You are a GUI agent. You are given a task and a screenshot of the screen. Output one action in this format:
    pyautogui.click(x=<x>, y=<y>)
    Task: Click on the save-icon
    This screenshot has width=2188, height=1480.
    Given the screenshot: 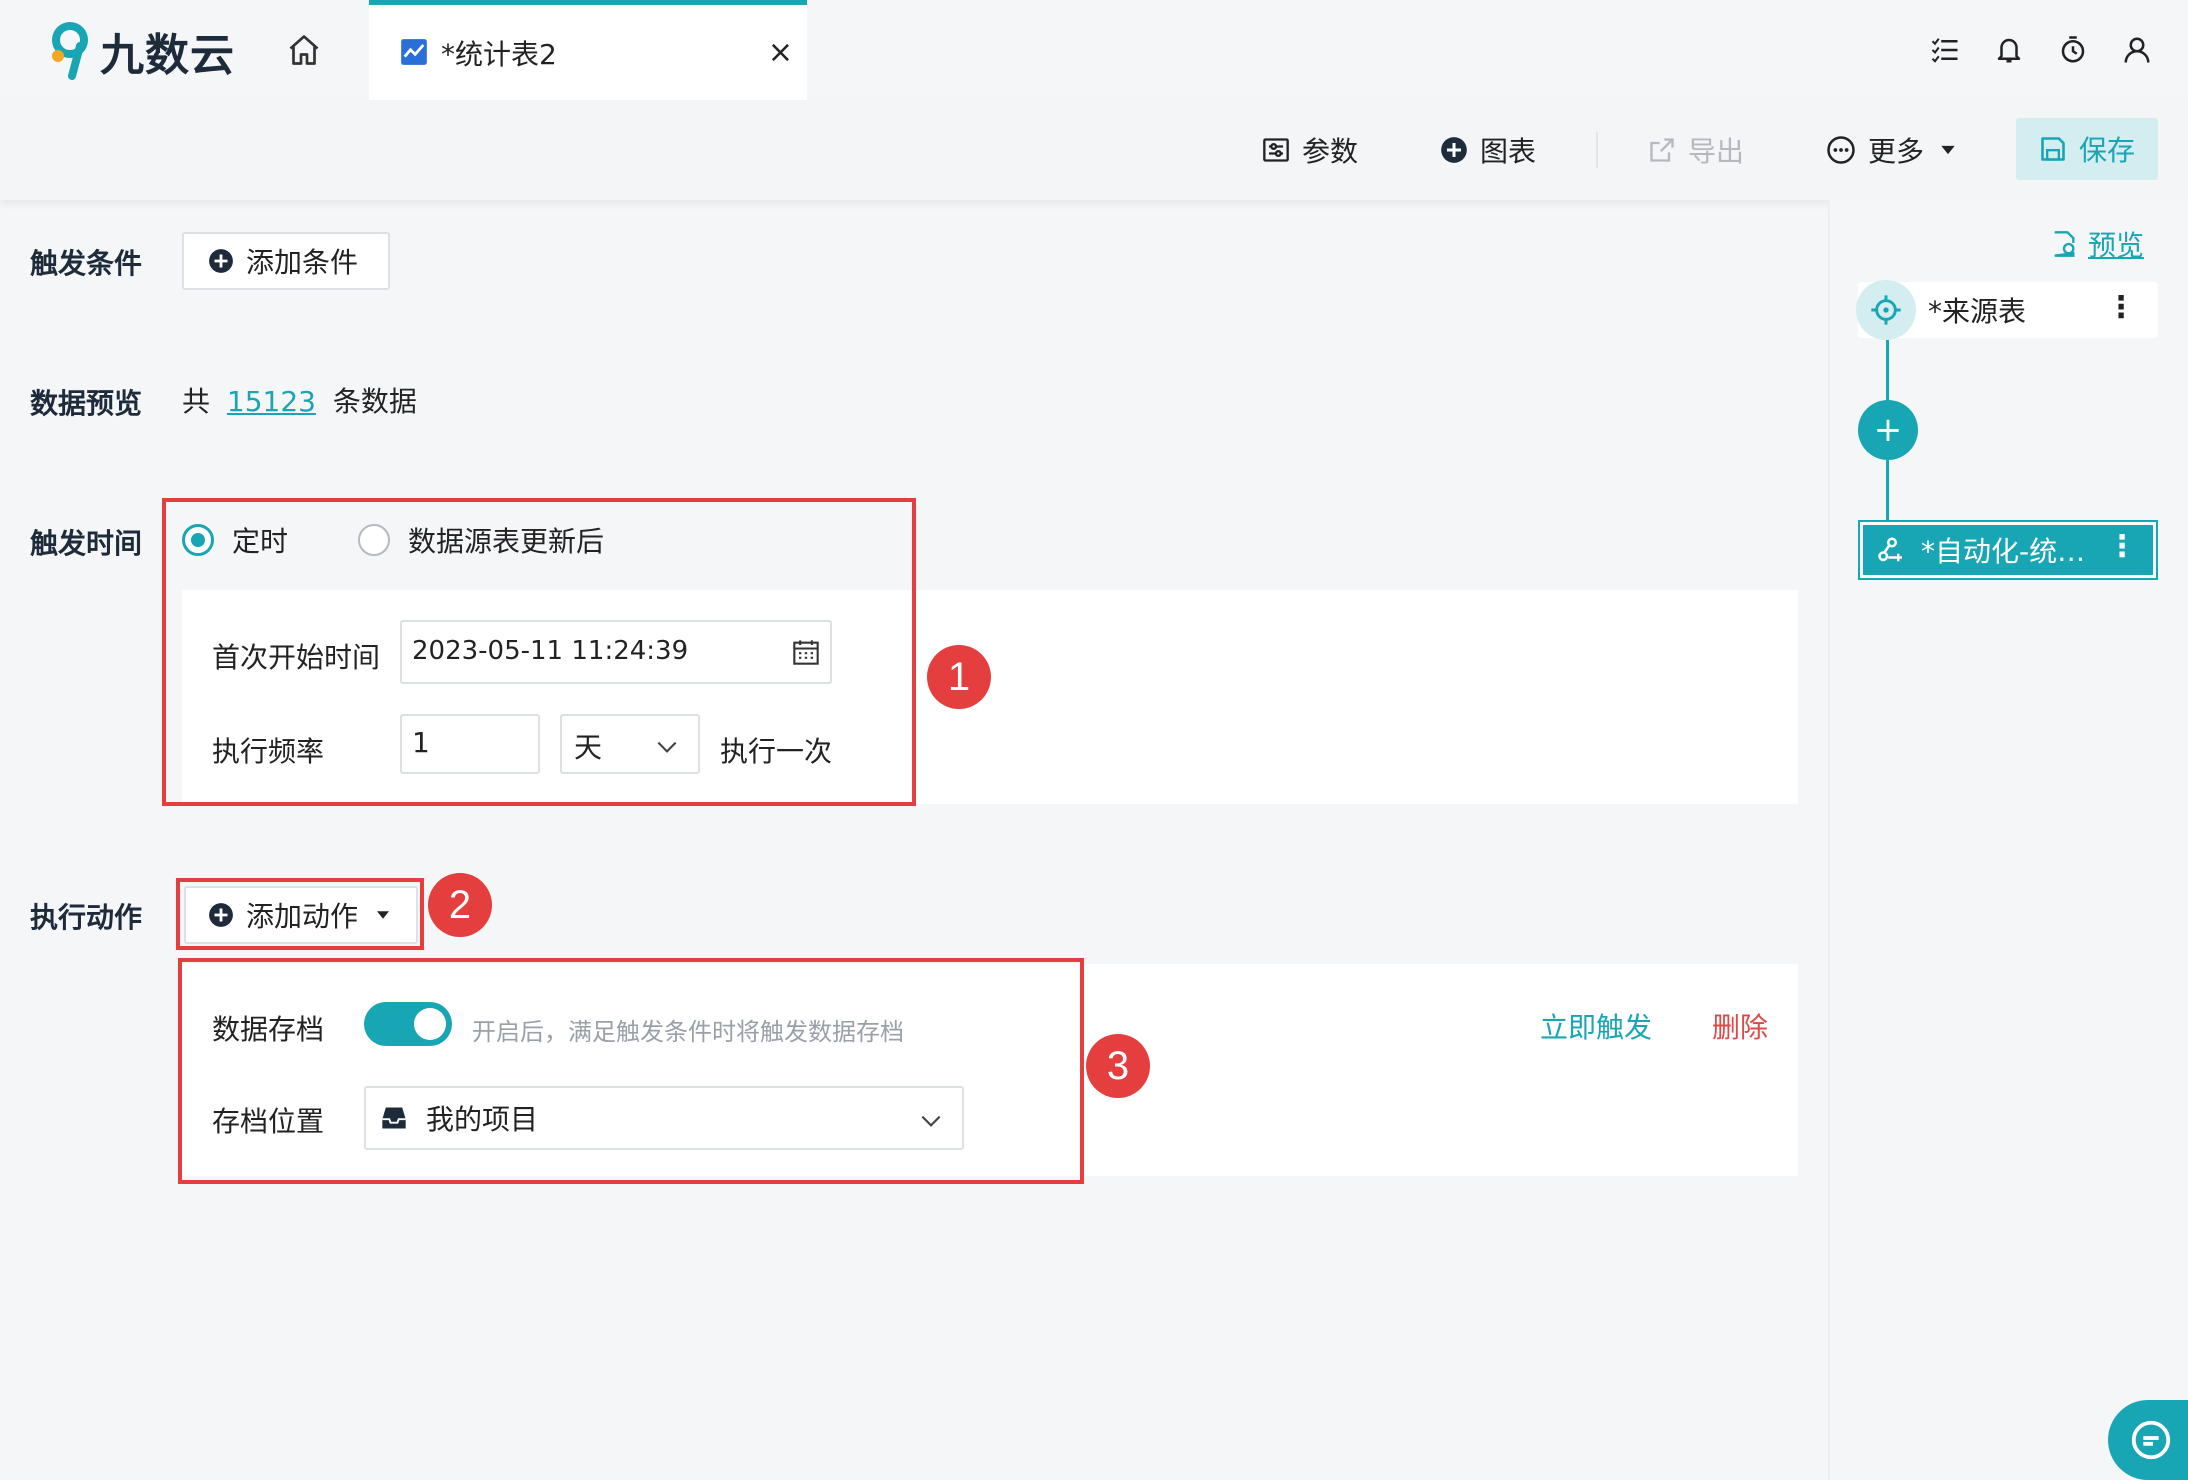 What is the action you would take?
    pyautogui.click(x=2053, y=149)
    